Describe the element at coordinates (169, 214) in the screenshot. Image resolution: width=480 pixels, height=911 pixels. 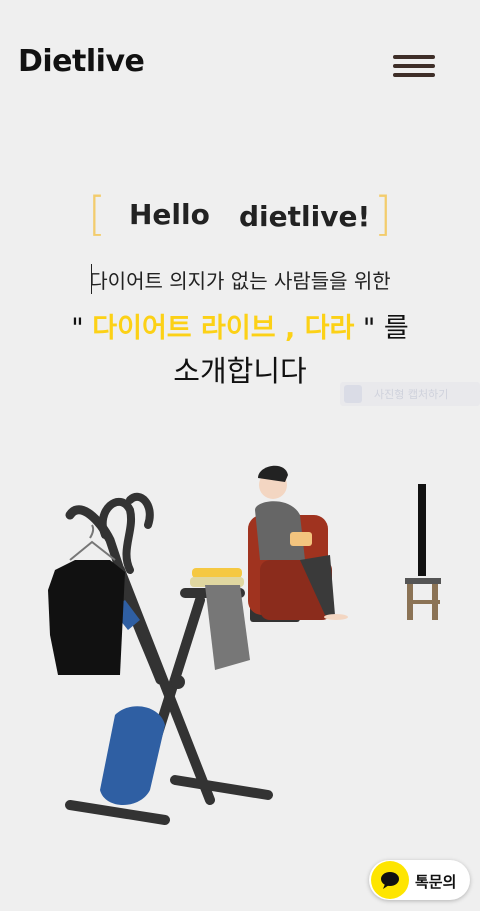
I see `hello-text: Hello` at that location.